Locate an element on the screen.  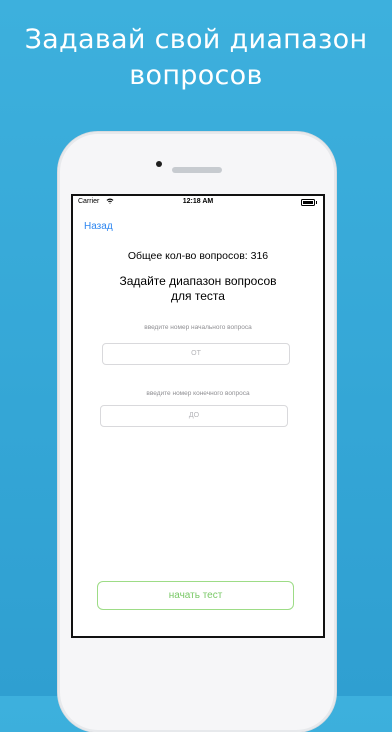
start-test-button: начать тест is located at coordinates (195, 595).